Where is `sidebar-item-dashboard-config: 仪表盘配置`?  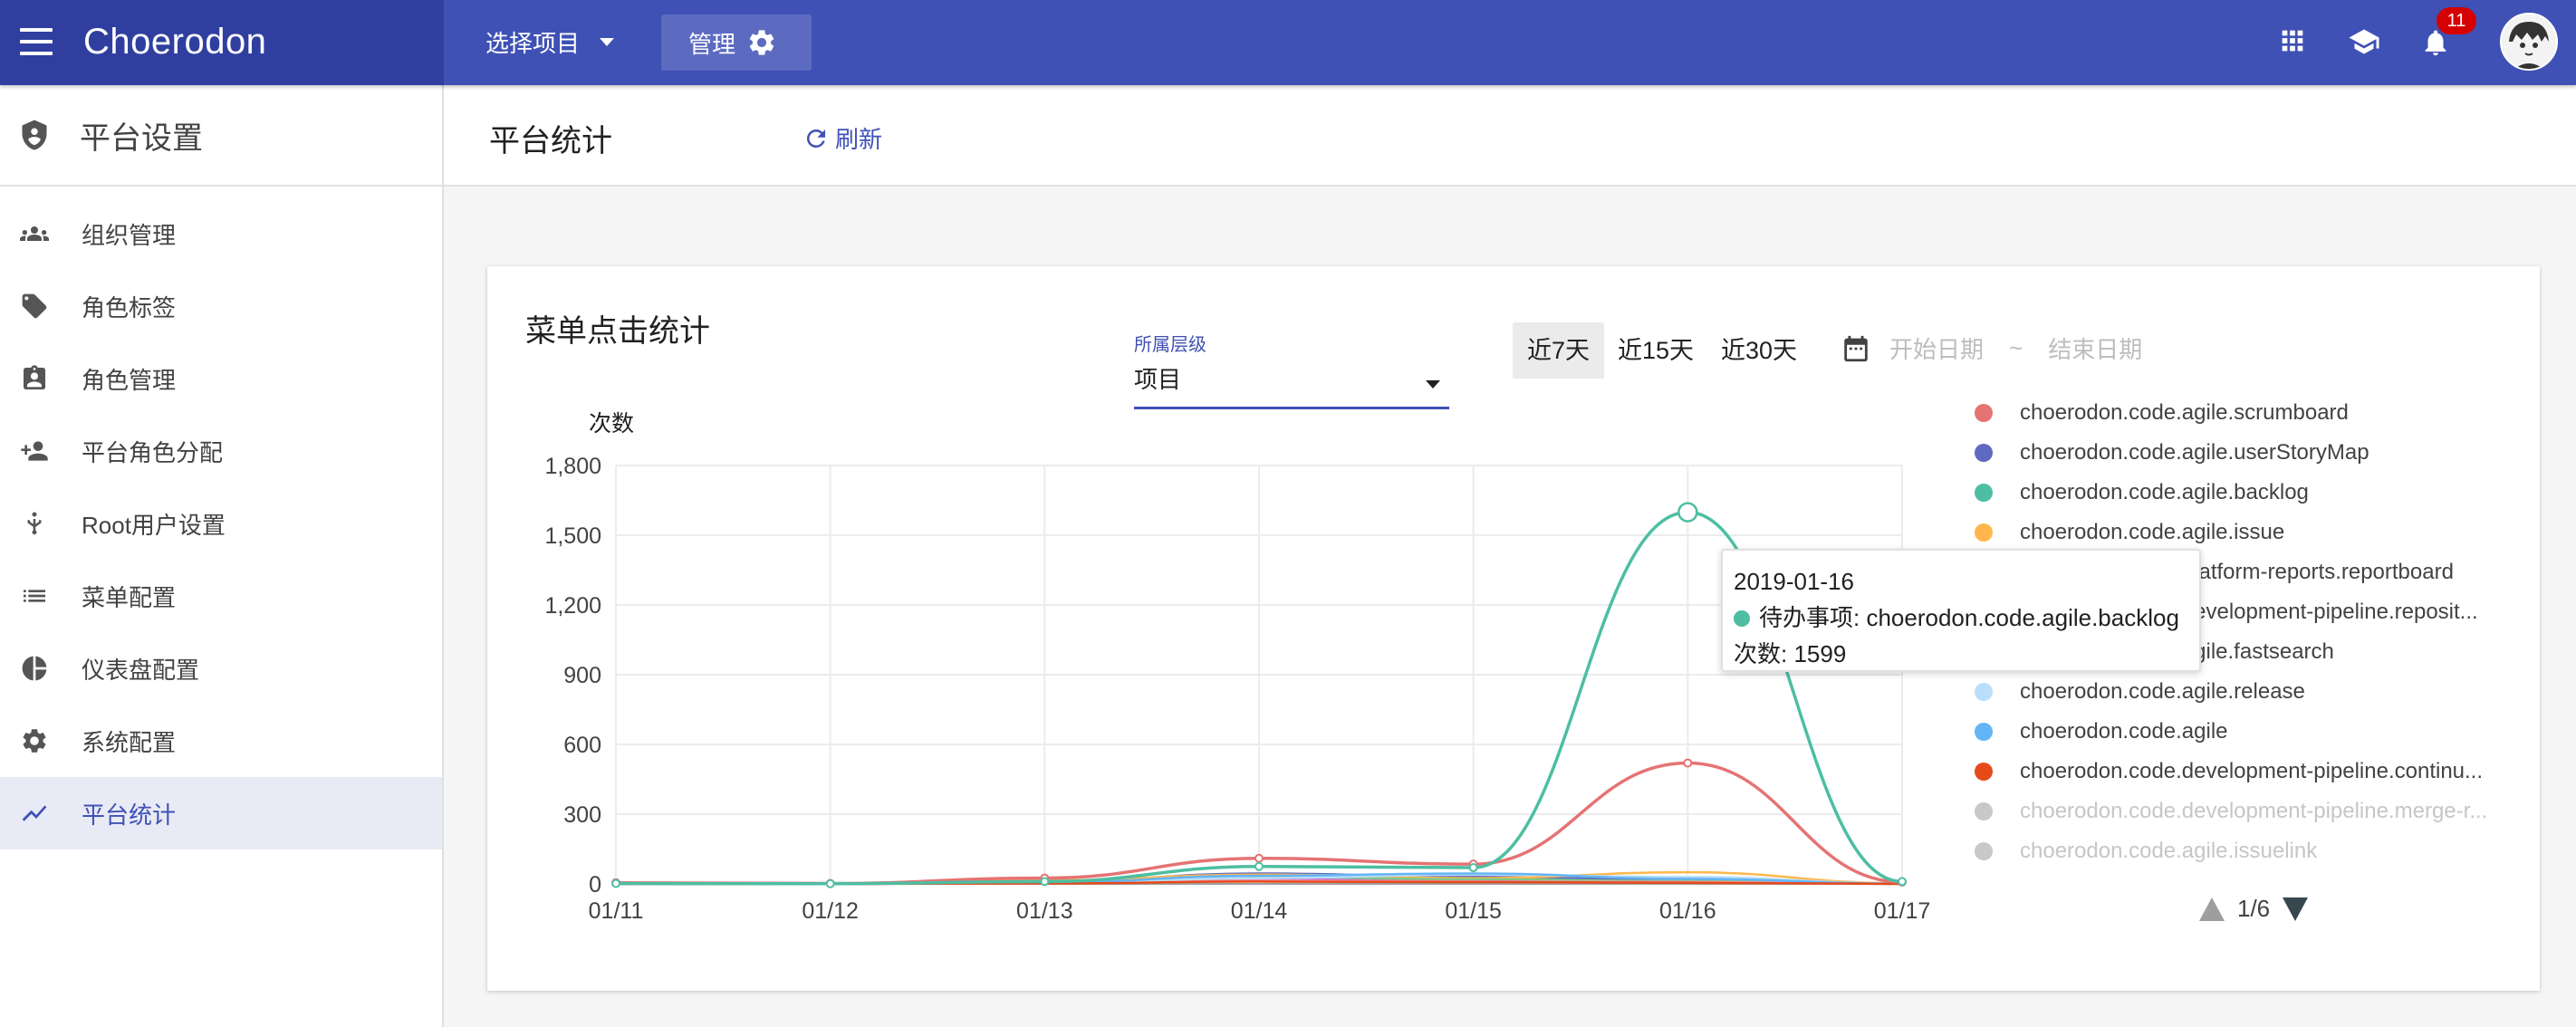
sidebar-item-dashboard-config: 仪表盘配置 is located at coordinates (221, 668).